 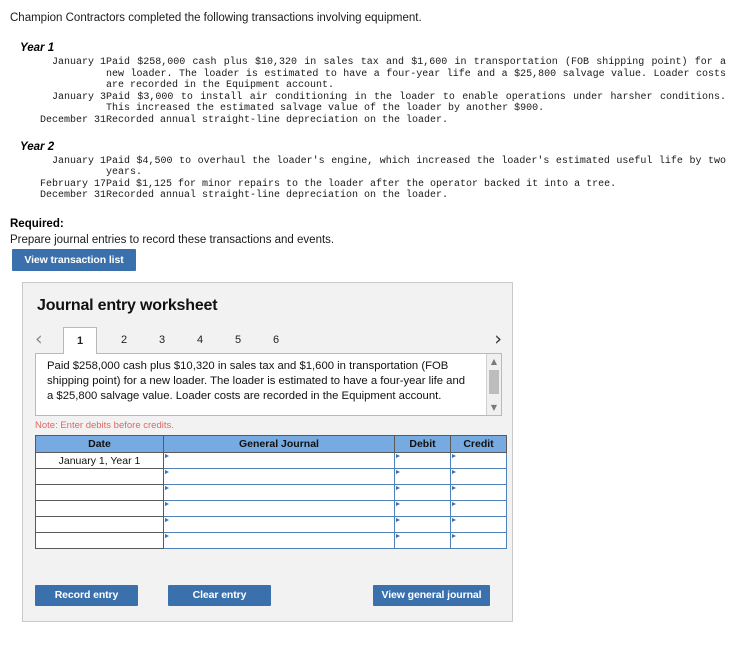 I want to click on worksheet-tab-bar: ‹ 1 2 3 4 5 6 ›, so click(x=268, y=340).